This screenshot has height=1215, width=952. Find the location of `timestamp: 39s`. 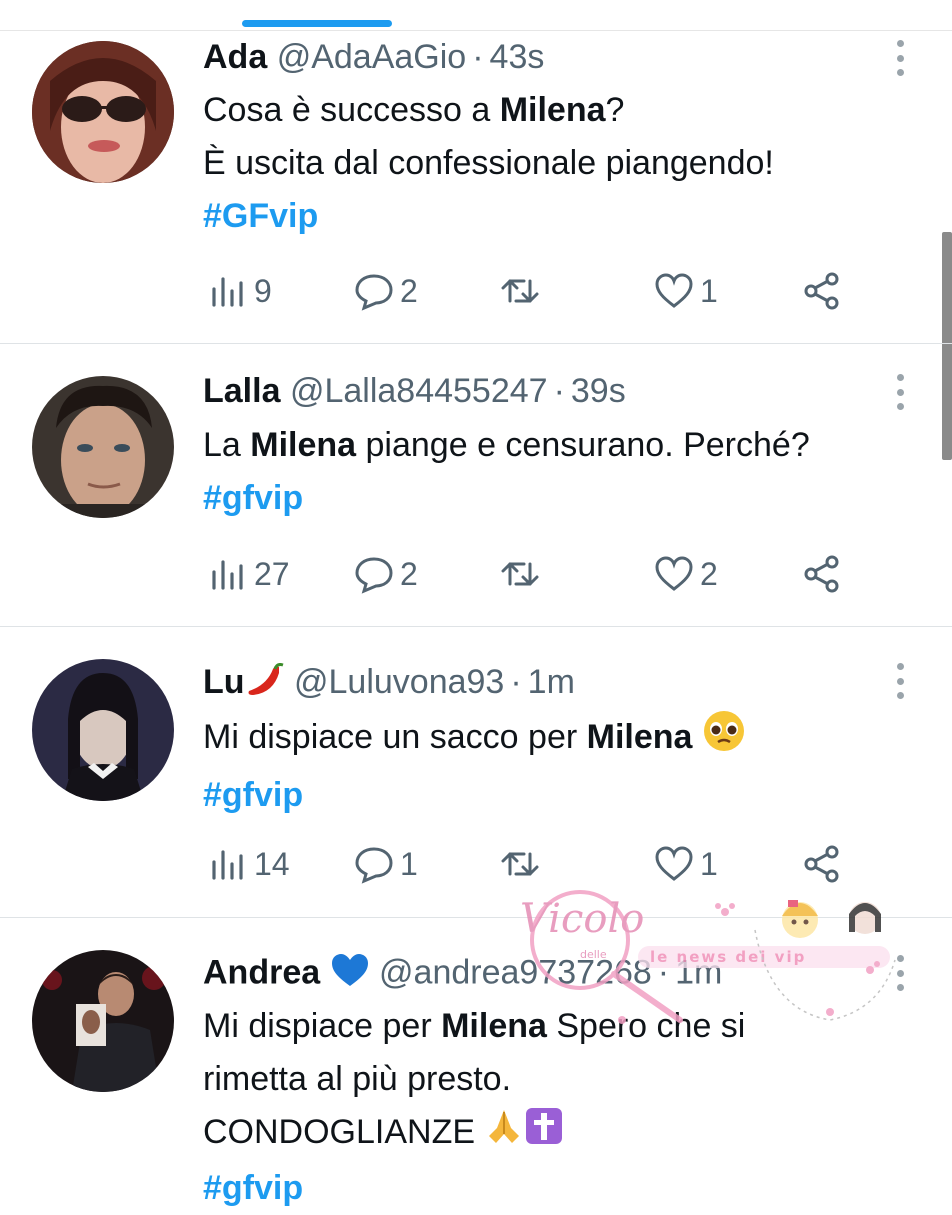

timestamp: 39s is located at coordinates (598, 391).